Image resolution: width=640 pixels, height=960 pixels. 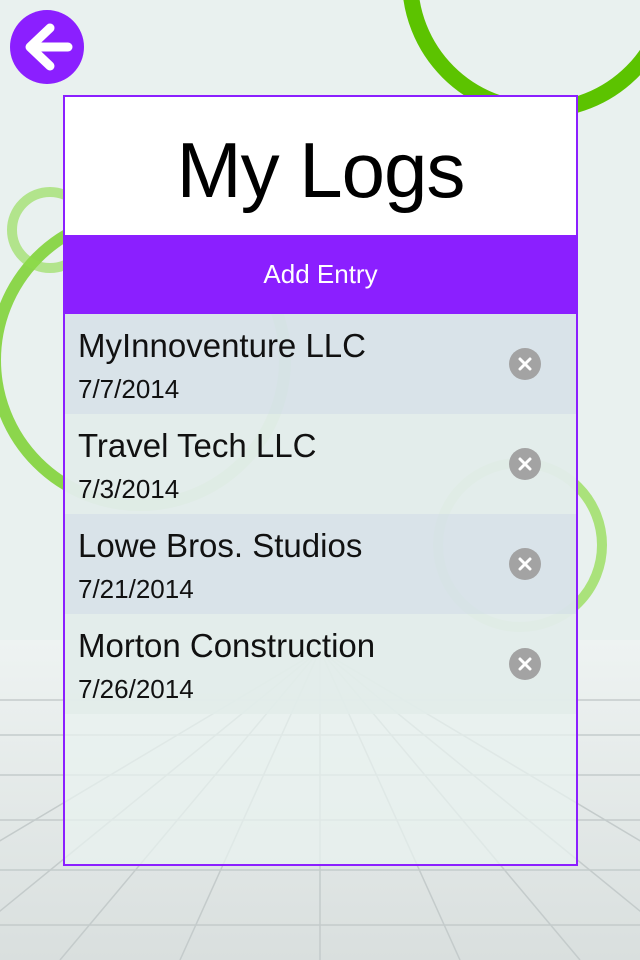 What do you see at coordinates (129, 489) in the screenshot?
I see `entry-date: 7/3/2014` at bounding box center [129, 489].